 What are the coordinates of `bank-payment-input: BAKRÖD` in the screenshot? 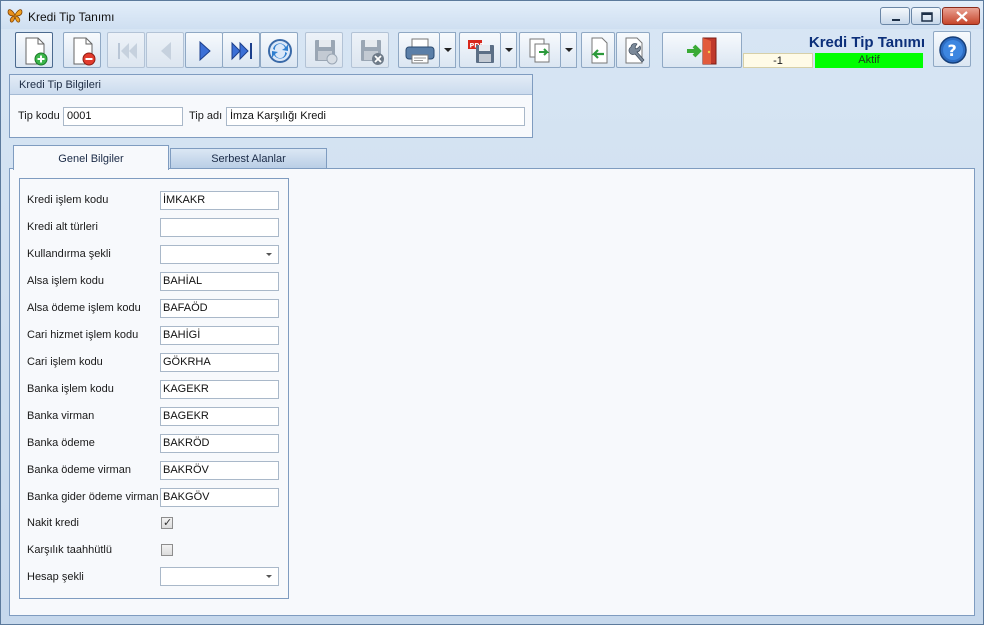 It's located at (219, 443).